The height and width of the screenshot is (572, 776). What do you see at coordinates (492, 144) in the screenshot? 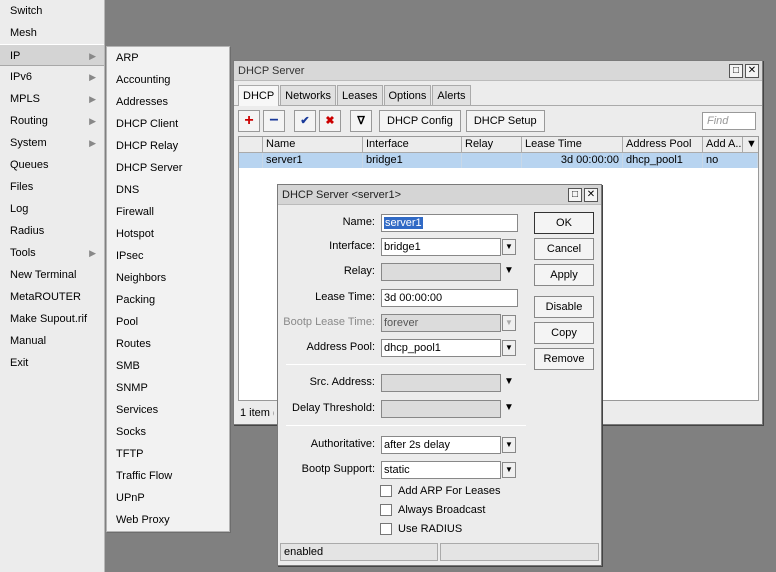
I see `column-relay: Relay` at bounding box center [492, 144].